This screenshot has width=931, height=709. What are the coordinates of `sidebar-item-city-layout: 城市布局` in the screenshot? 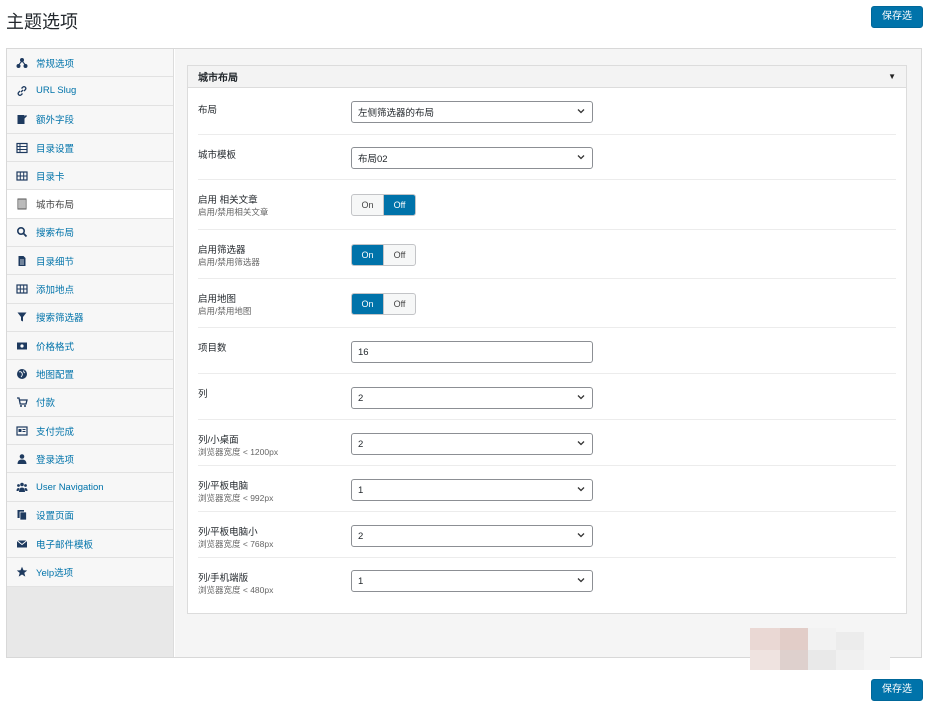 It's located at (90, 204).